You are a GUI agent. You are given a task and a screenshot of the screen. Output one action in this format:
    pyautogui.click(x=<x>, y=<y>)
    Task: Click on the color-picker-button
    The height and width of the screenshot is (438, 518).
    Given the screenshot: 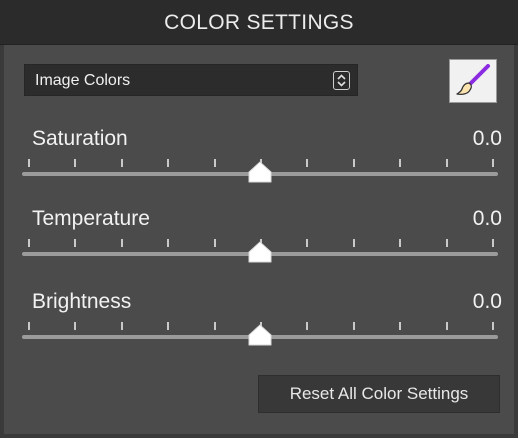 What is the action you would take?
    pyautogui.click(x=473, y=81)
    